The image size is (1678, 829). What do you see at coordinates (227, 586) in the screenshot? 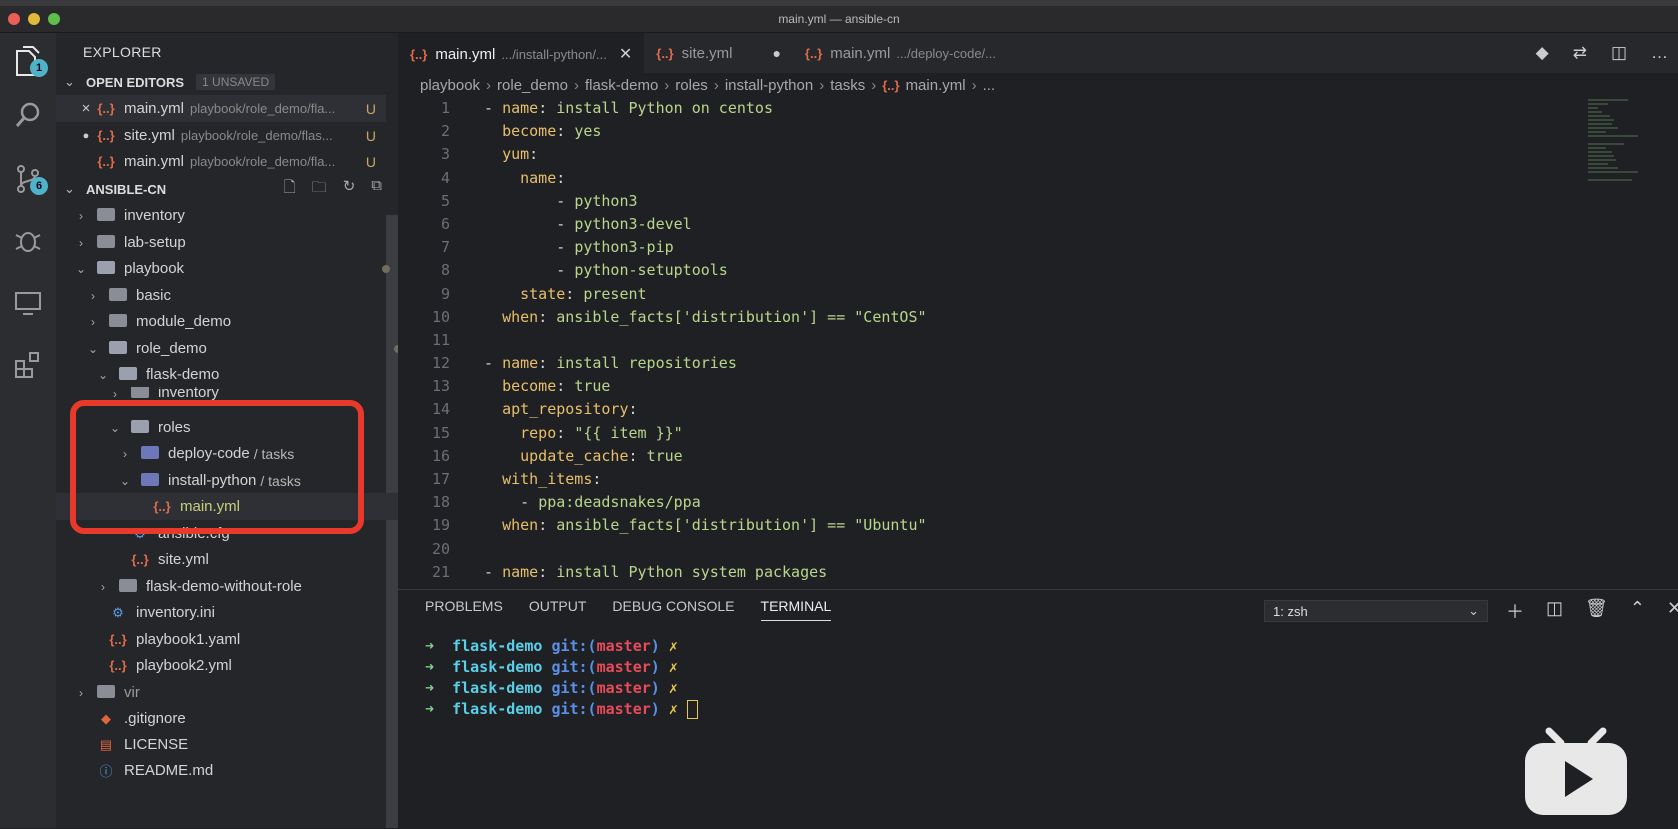
I see `tree-folder-flask-demo-without-role: › flask-demo-without-role` at bounding box center [227, 586].